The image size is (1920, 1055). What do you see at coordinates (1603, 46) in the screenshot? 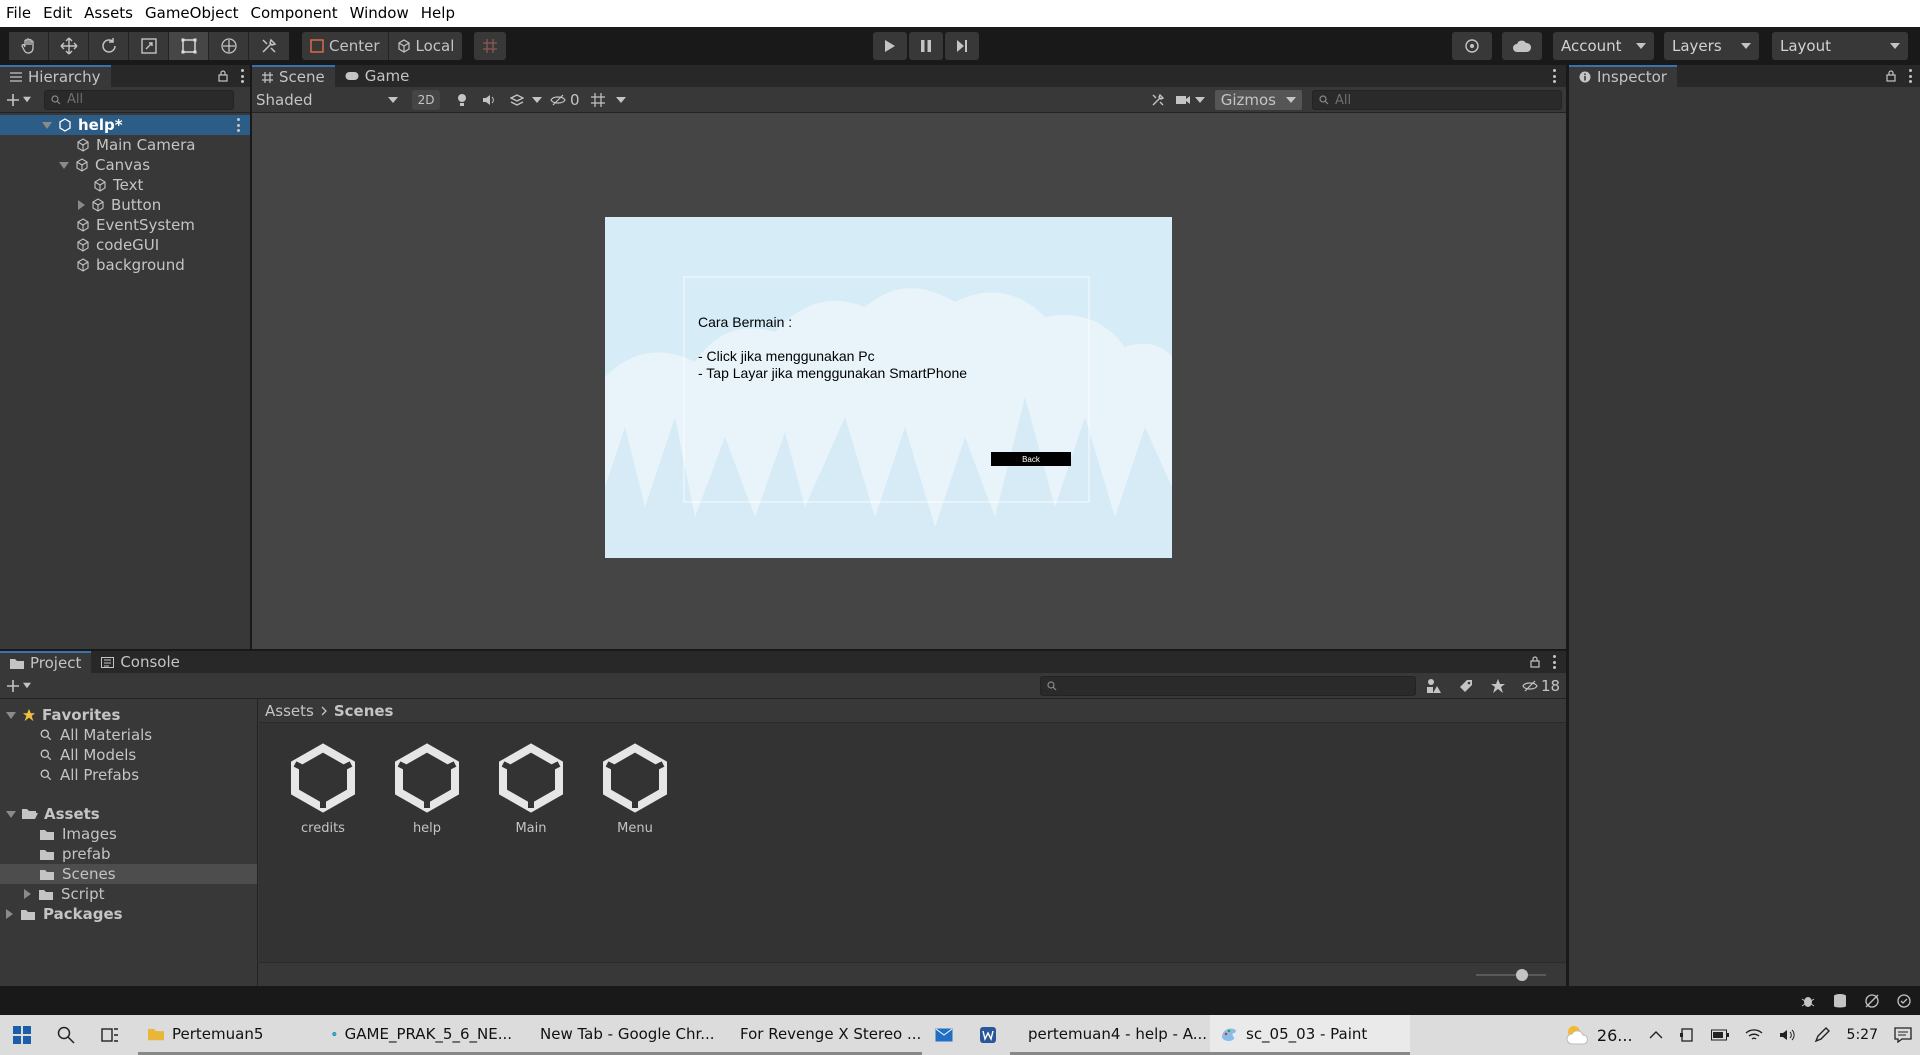
I see `account-dropdown: Account` at bounding box center [1603, 46].